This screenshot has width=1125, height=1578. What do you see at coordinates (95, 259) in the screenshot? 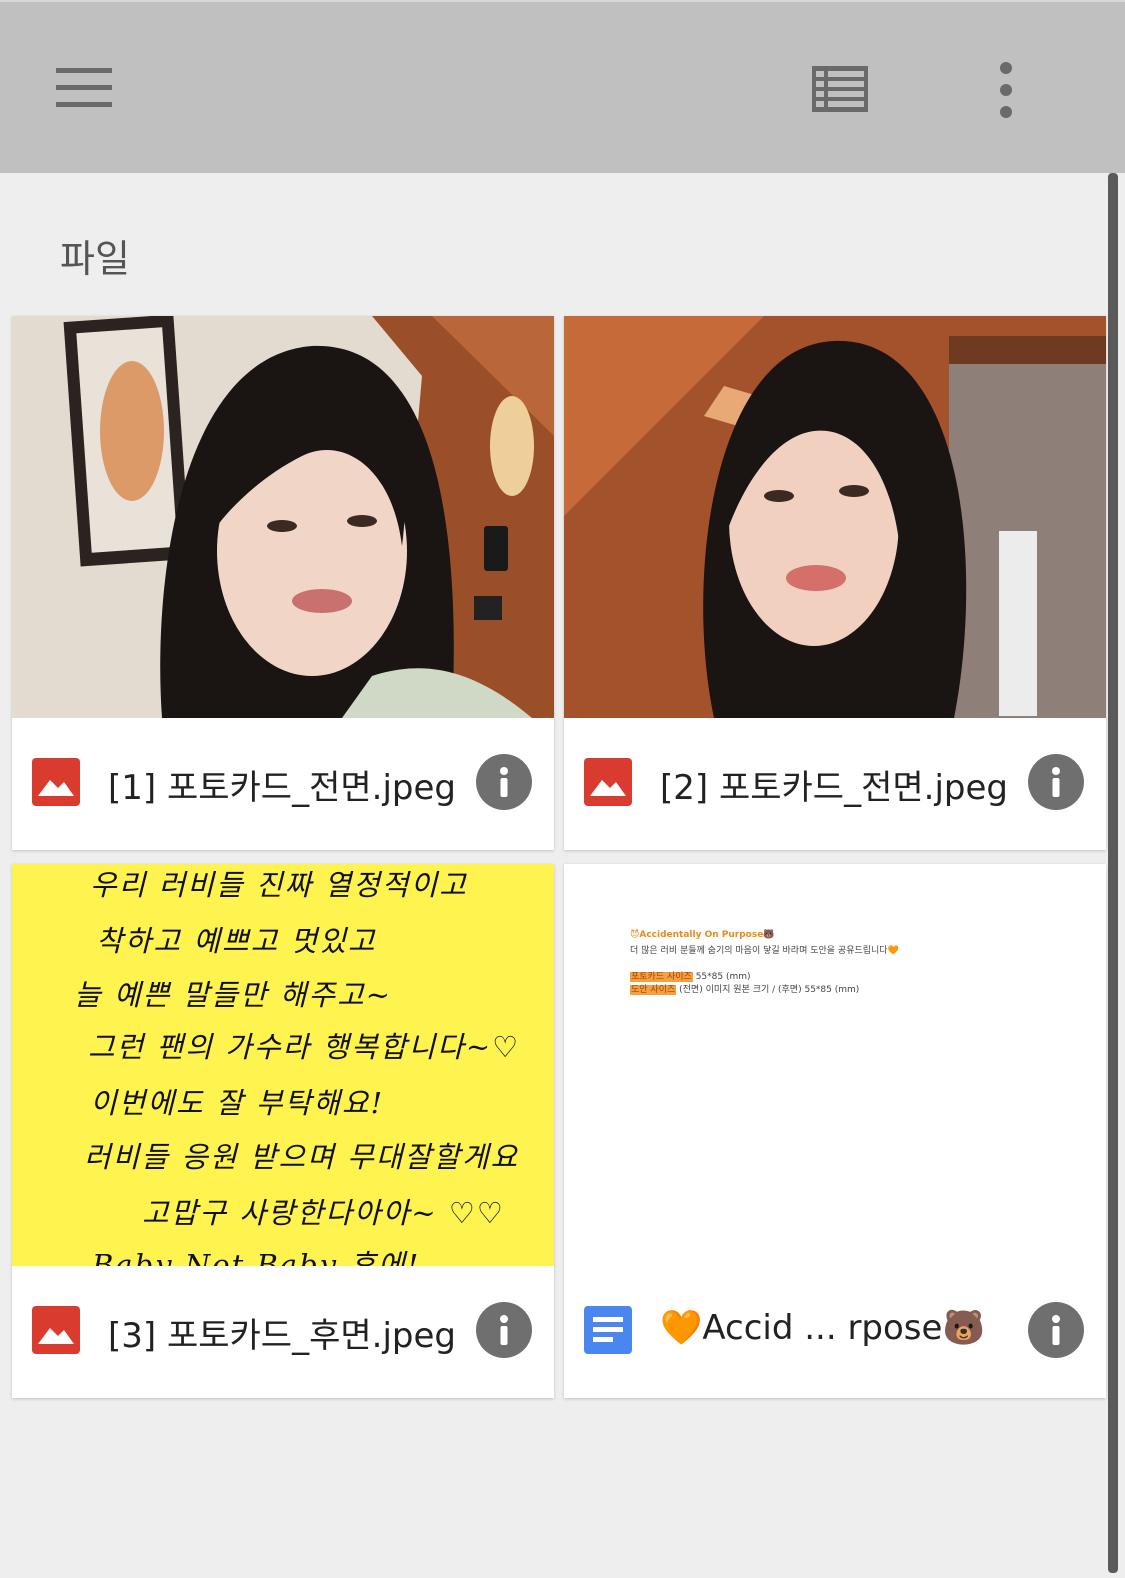
I see `section-title: 파일` at bounding box center [95, 259].